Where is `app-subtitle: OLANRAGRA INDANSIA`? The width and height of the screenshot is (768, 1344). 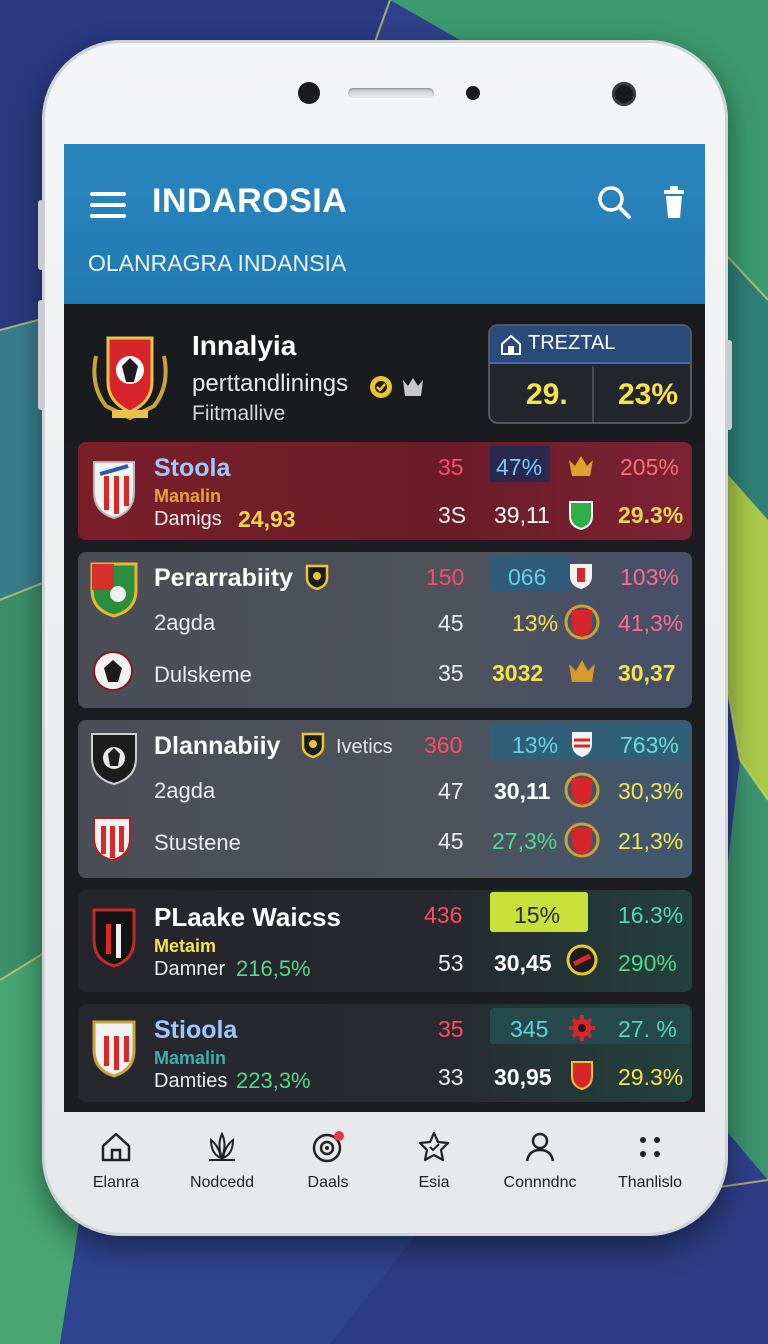 app-subtitle: OLANRAGRA INDANSIA is located at coordinates (217, 263).